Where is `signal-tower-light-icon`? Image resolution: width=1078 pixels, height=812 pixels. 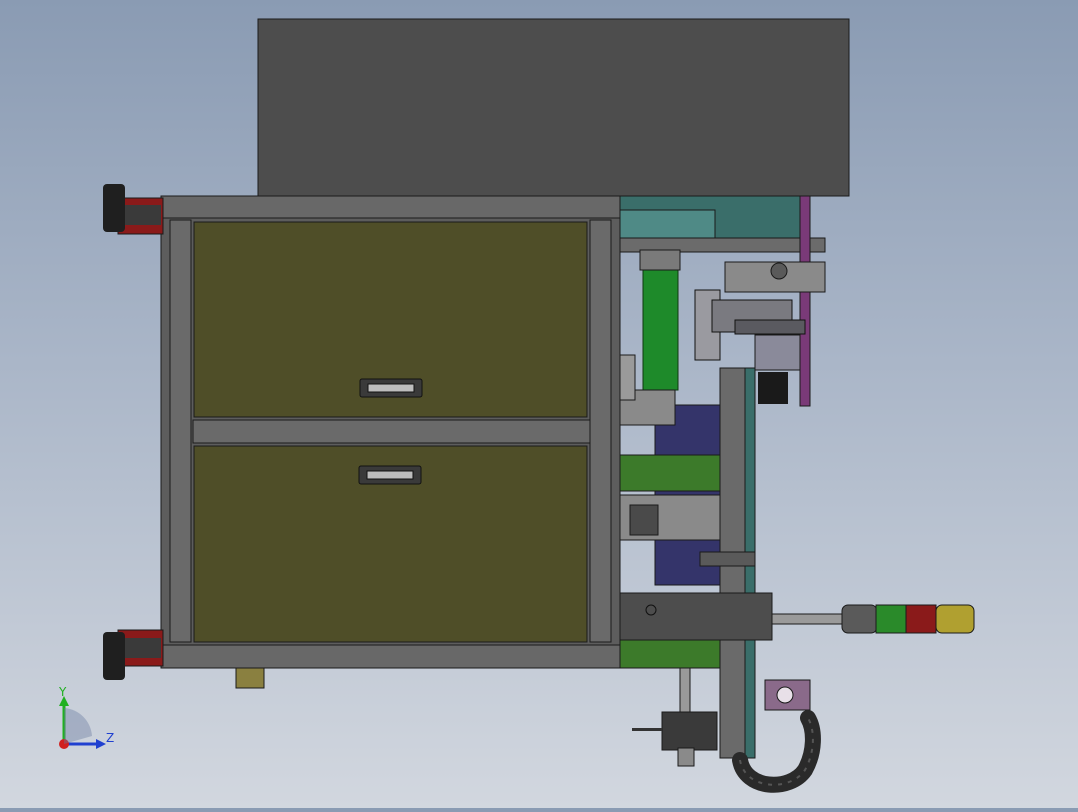 signal-tower-light-icon is located at coordinates (873, 619).